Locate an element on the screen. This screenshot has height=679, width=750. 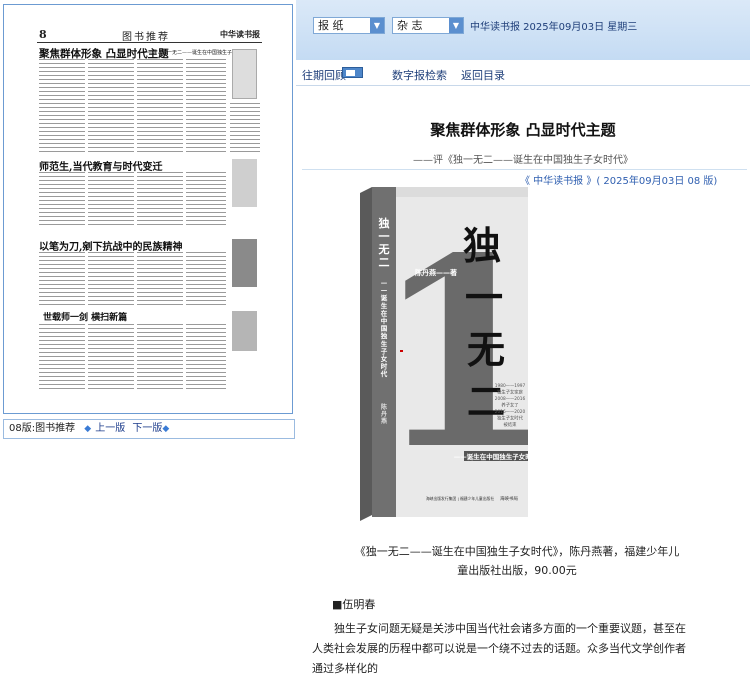
cover-subtitle: ——诞生在中国独生子女时代 is located at coordinates (491, 456).